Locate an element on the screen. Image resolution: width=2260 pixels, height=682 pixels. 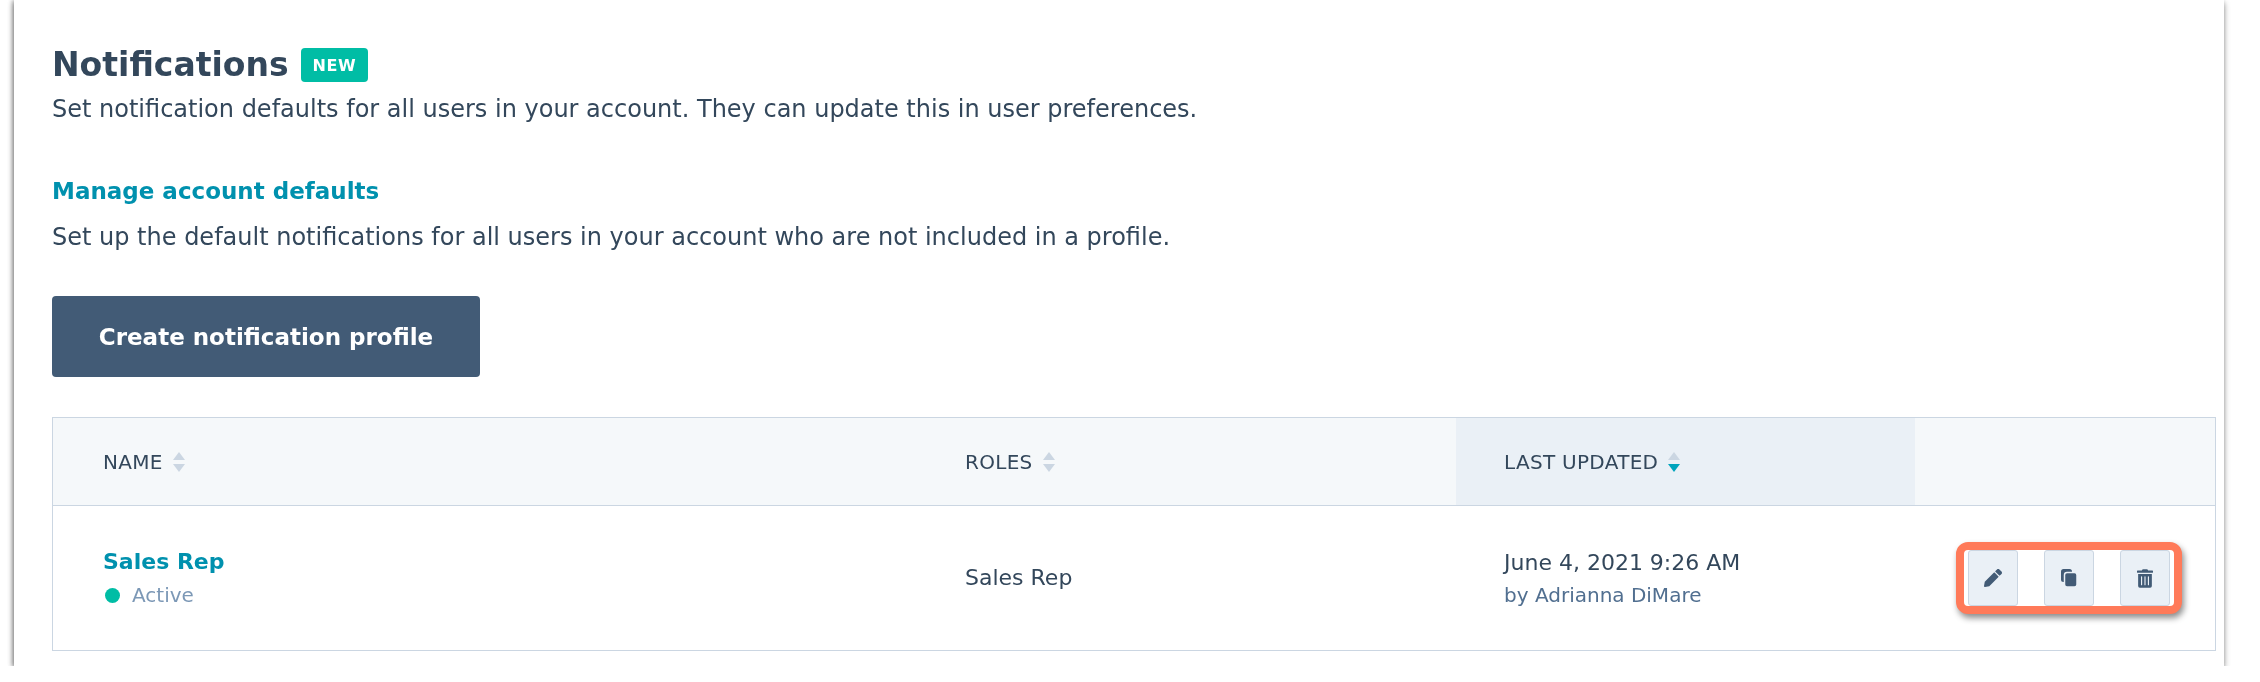
create-profile-button: Create notification profile is located at coordinates (266, 336).